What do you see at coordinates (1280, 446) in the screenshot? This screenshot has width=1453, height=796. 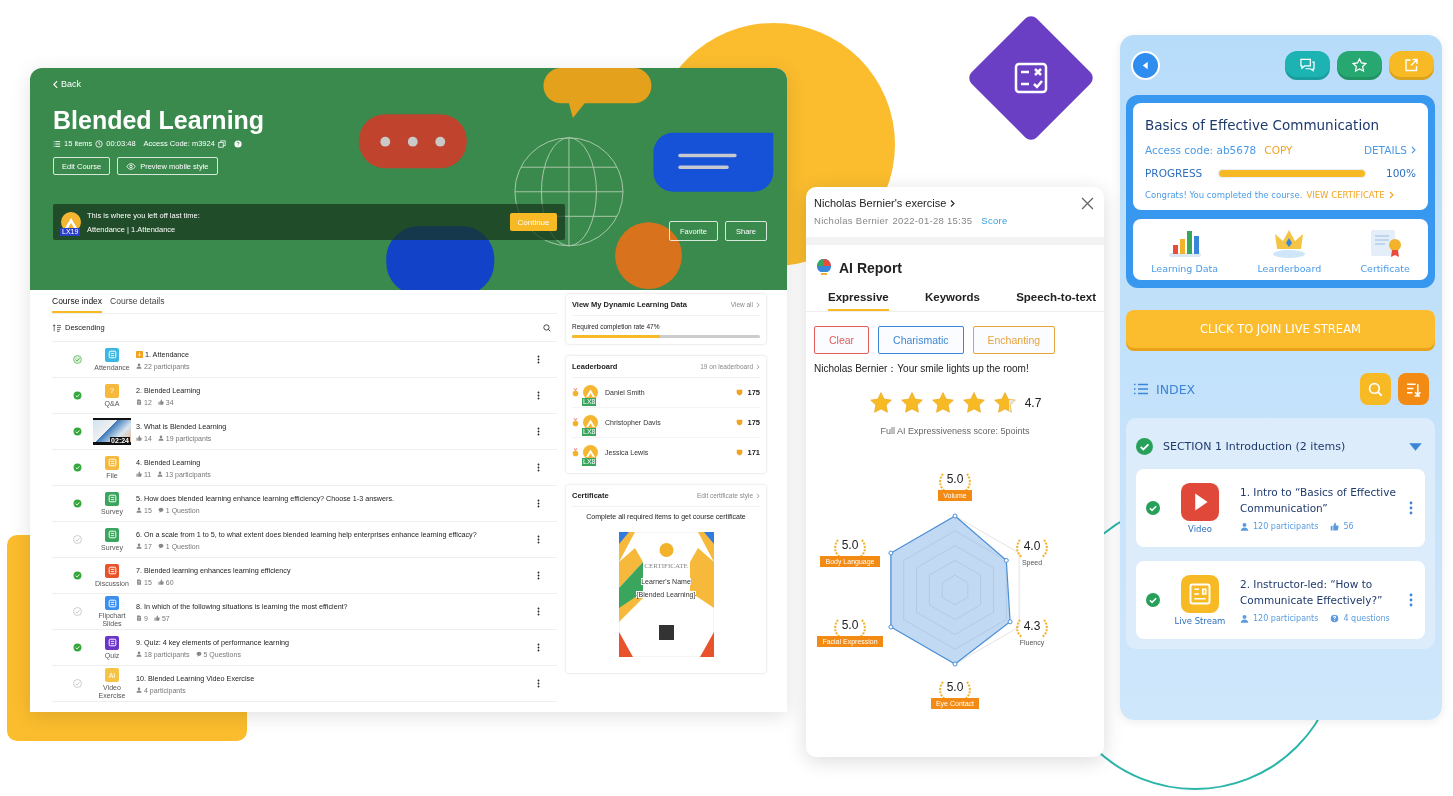 I see `section-header: SECTION 1 Introduction (2 items)` at bounding box center [1280, 446].